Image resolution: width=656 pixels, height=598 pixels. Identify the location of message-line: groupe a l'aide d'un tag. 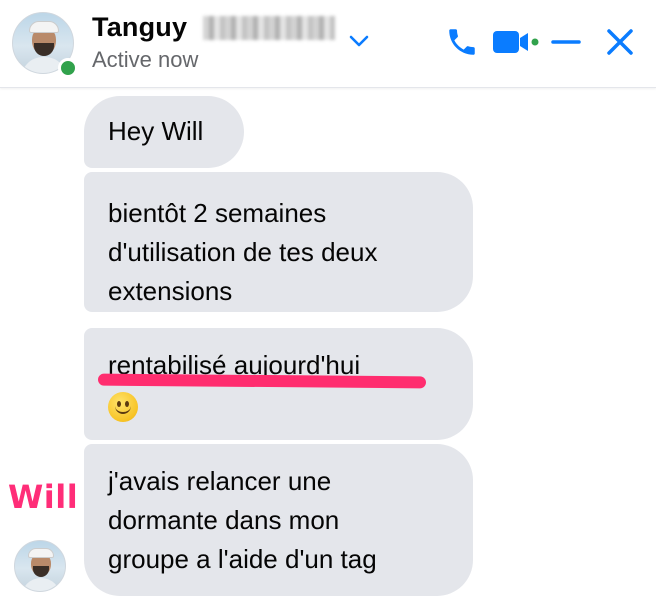
(242, 559).